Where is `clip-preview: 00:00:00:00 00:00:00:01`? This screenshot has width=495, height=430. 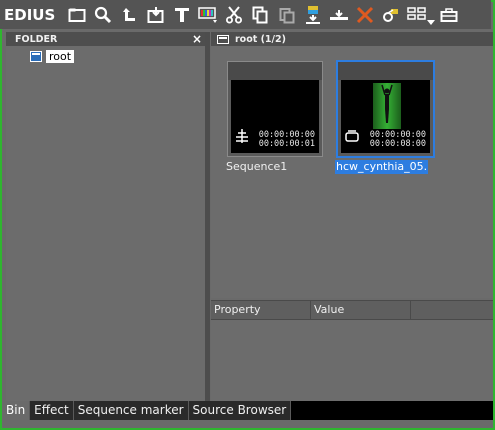 clip-preview: 00:00:00:00 00:00:00:01 is located at coordinates (275, 116).